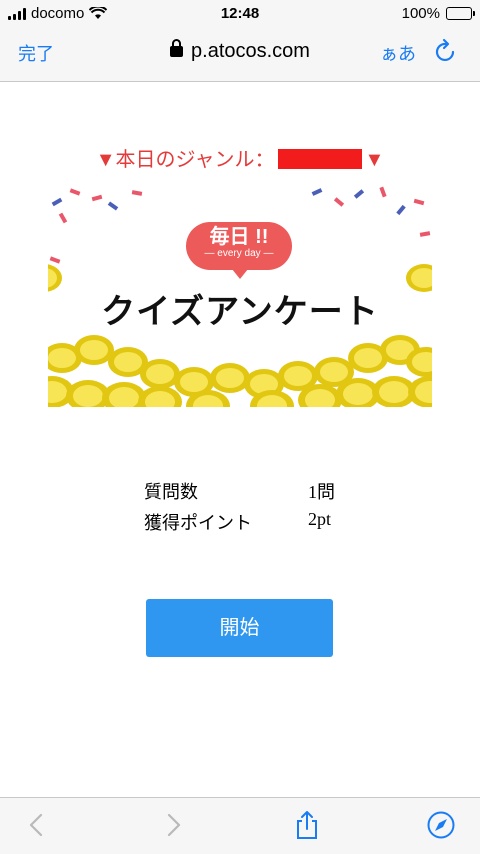  I want to click on info-label: 質問数, so click(171, 492).